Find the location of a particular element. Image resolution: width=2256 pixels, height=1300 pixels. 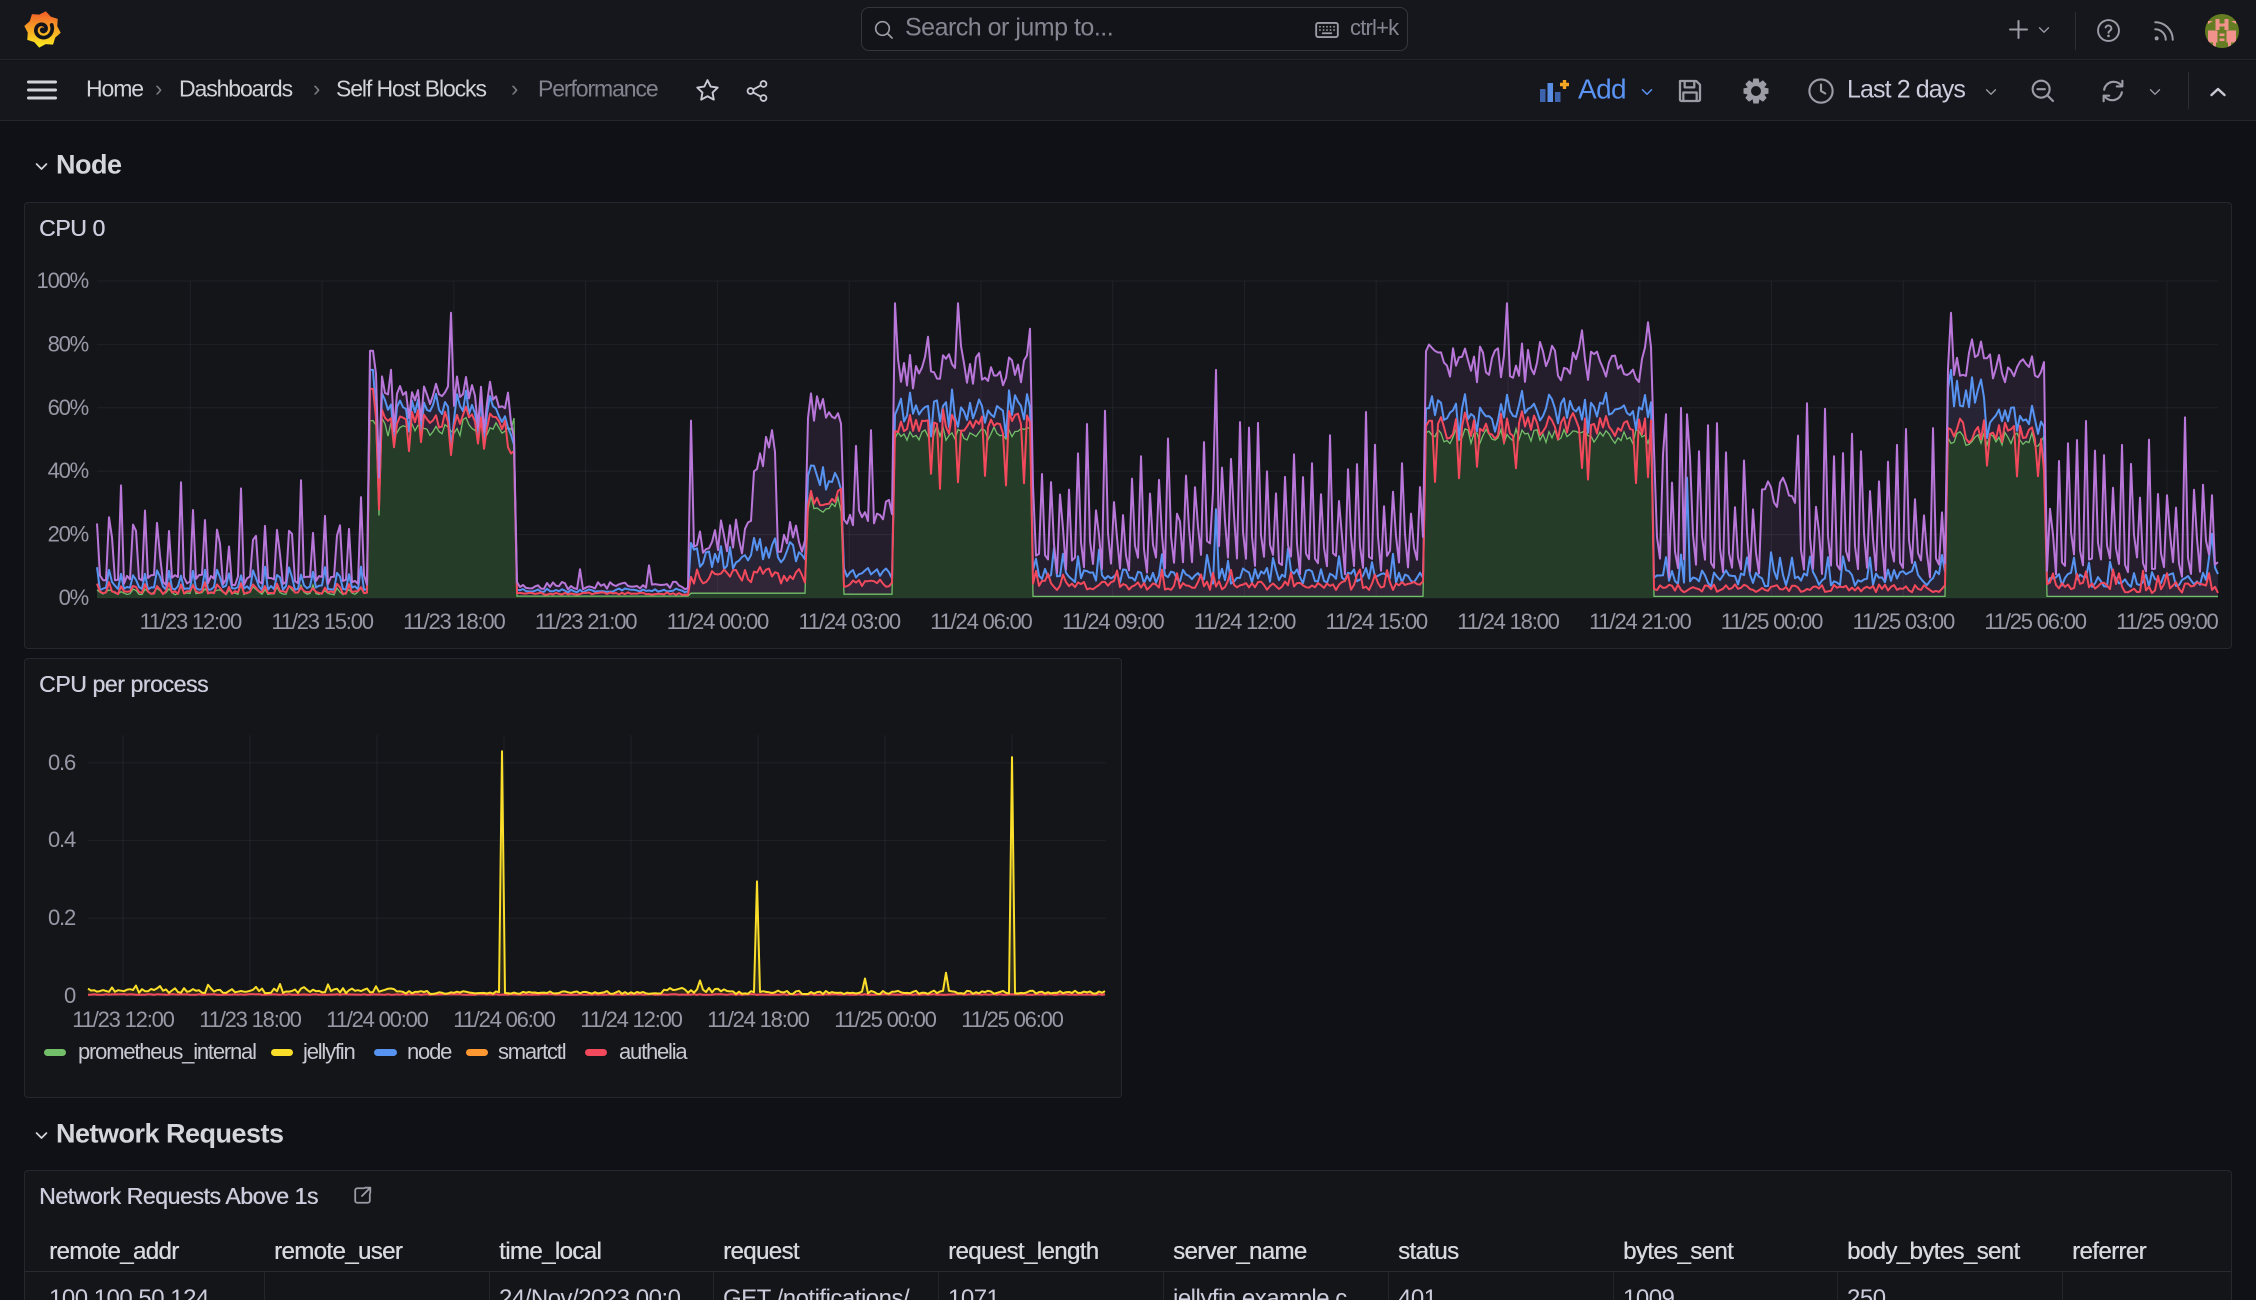

svg-text: 0.2 is located at coordinates (62, 917).